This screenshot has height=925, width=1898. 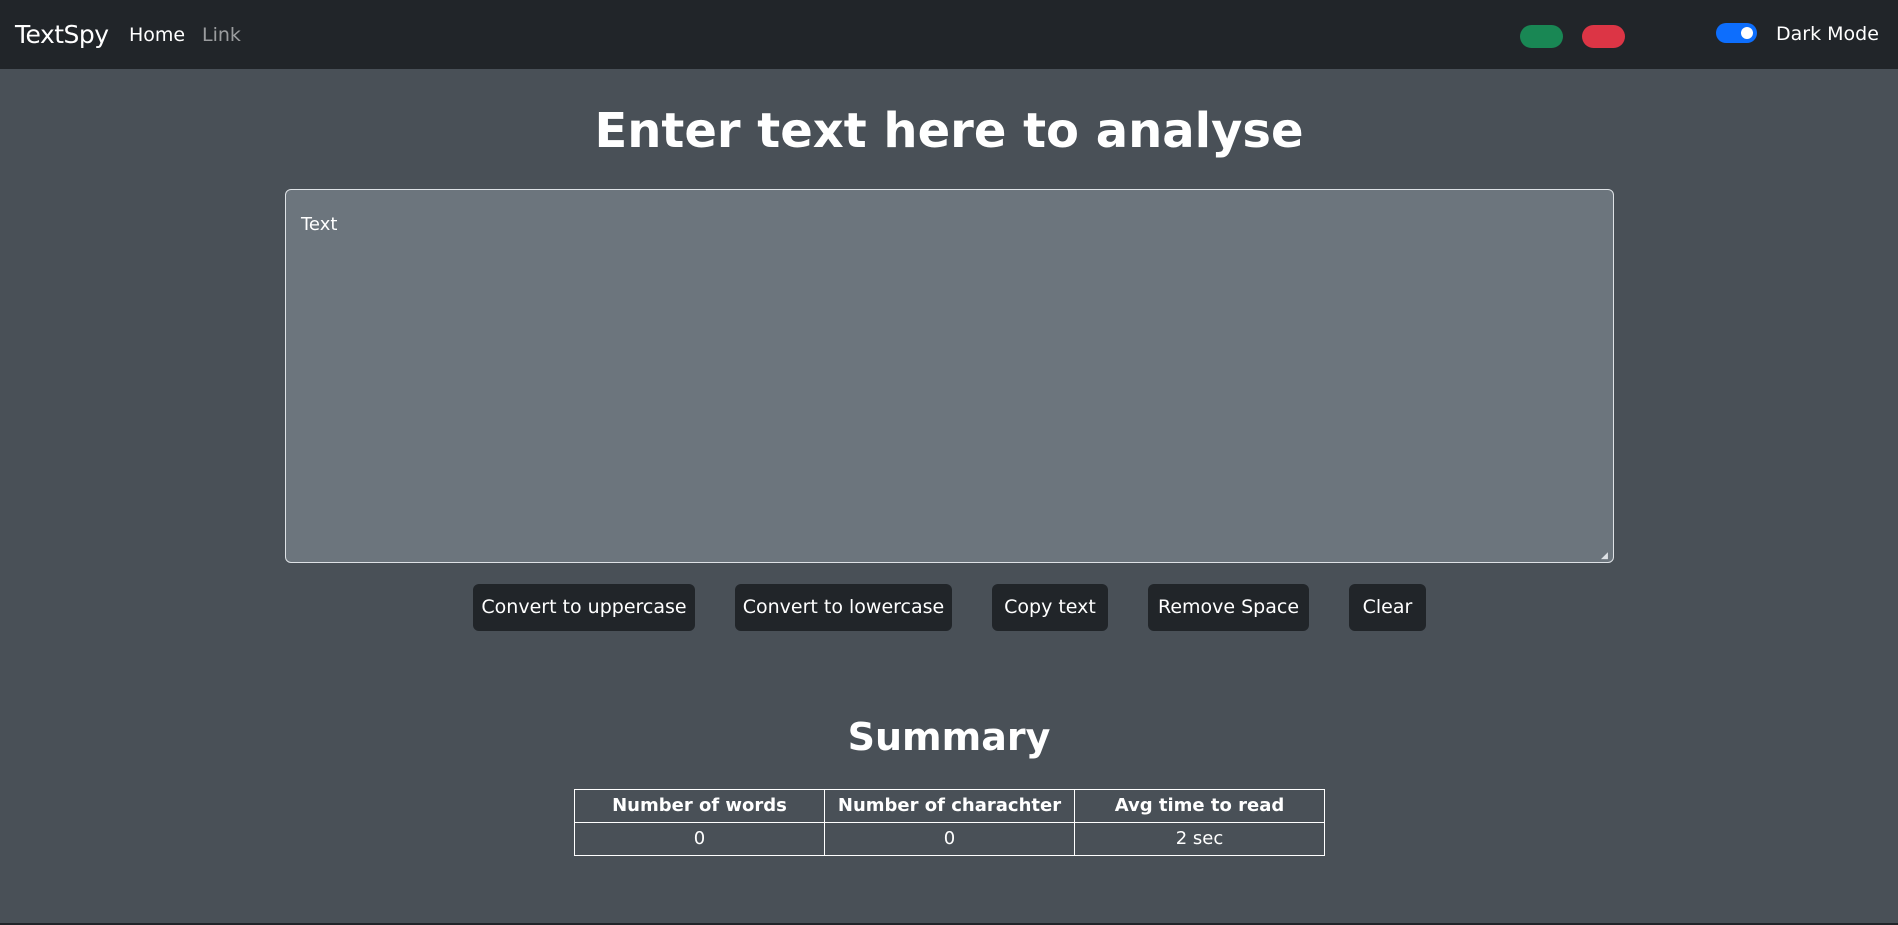 I want to click on nav-link-home: Home, so click(x=157, y=35).